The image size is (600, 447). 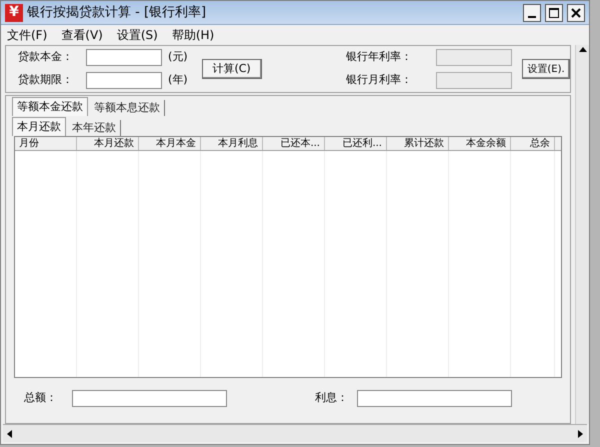 What do you see at coordinates (480, 143) in the screenshot?
I see `column-header: 本金余额` at bounding box center [480, 143].